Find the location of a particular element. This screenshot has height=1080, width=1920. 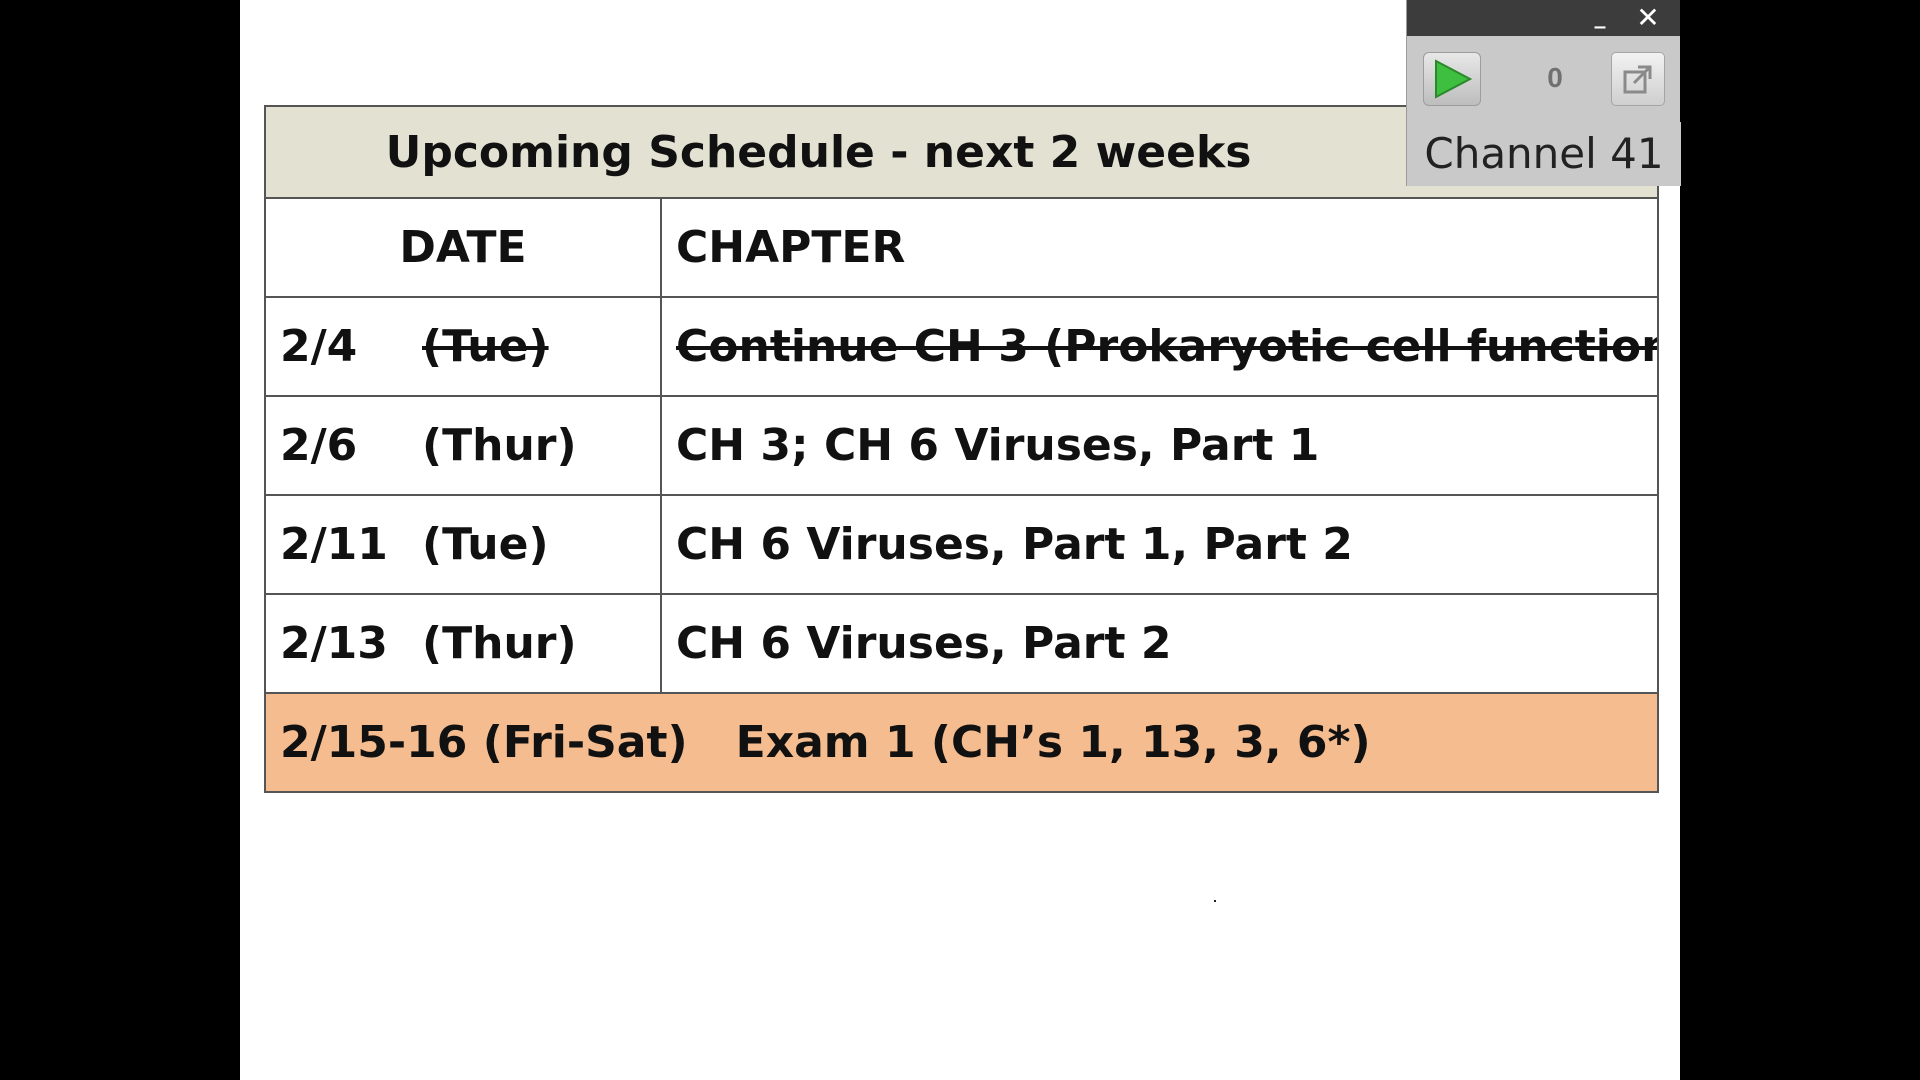

date-cell: 2/6 (Thur) is located at coordinates (463, 445).